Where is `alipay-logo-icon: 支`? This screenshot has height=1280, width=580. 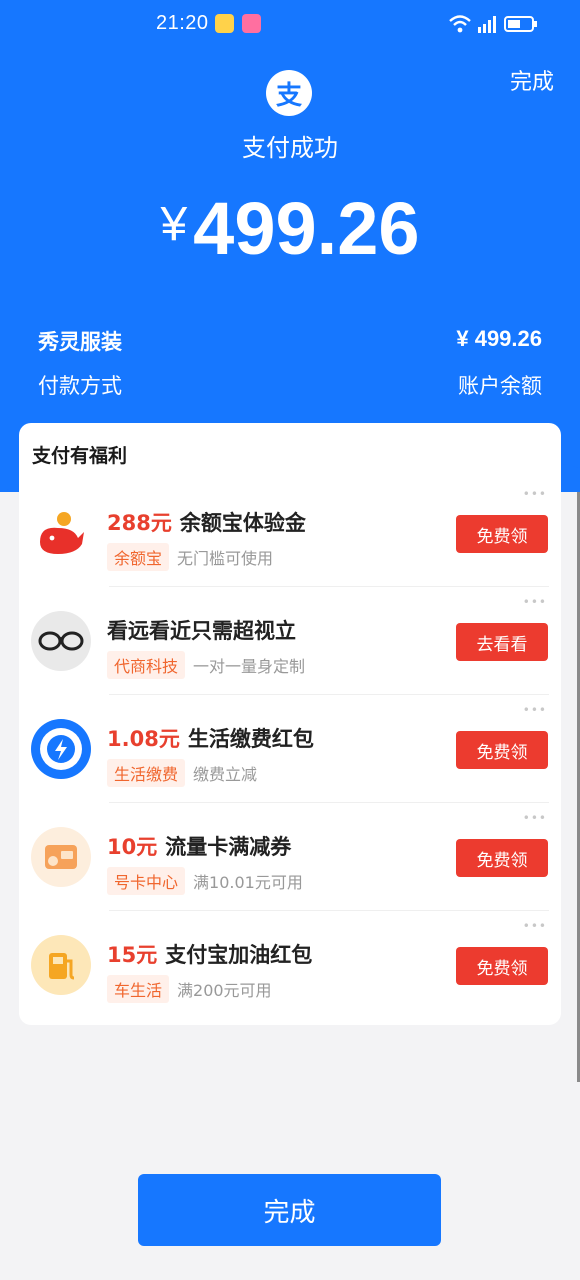
alipay-logo-icon: 支 is located at coordinates (289, 93).